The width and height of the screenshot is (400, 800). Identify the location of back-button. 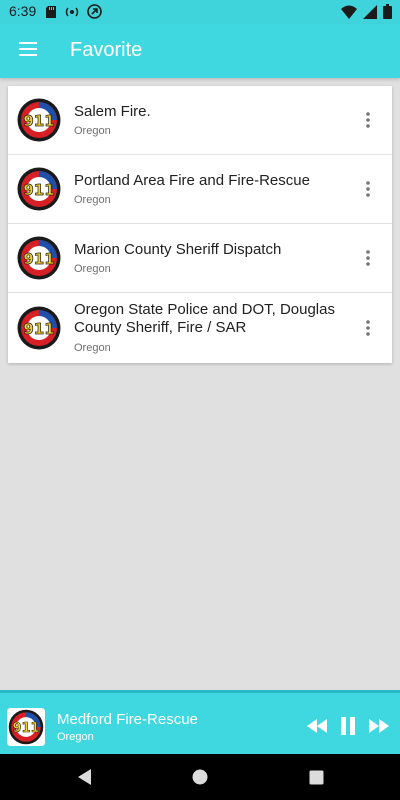
(84, 777).